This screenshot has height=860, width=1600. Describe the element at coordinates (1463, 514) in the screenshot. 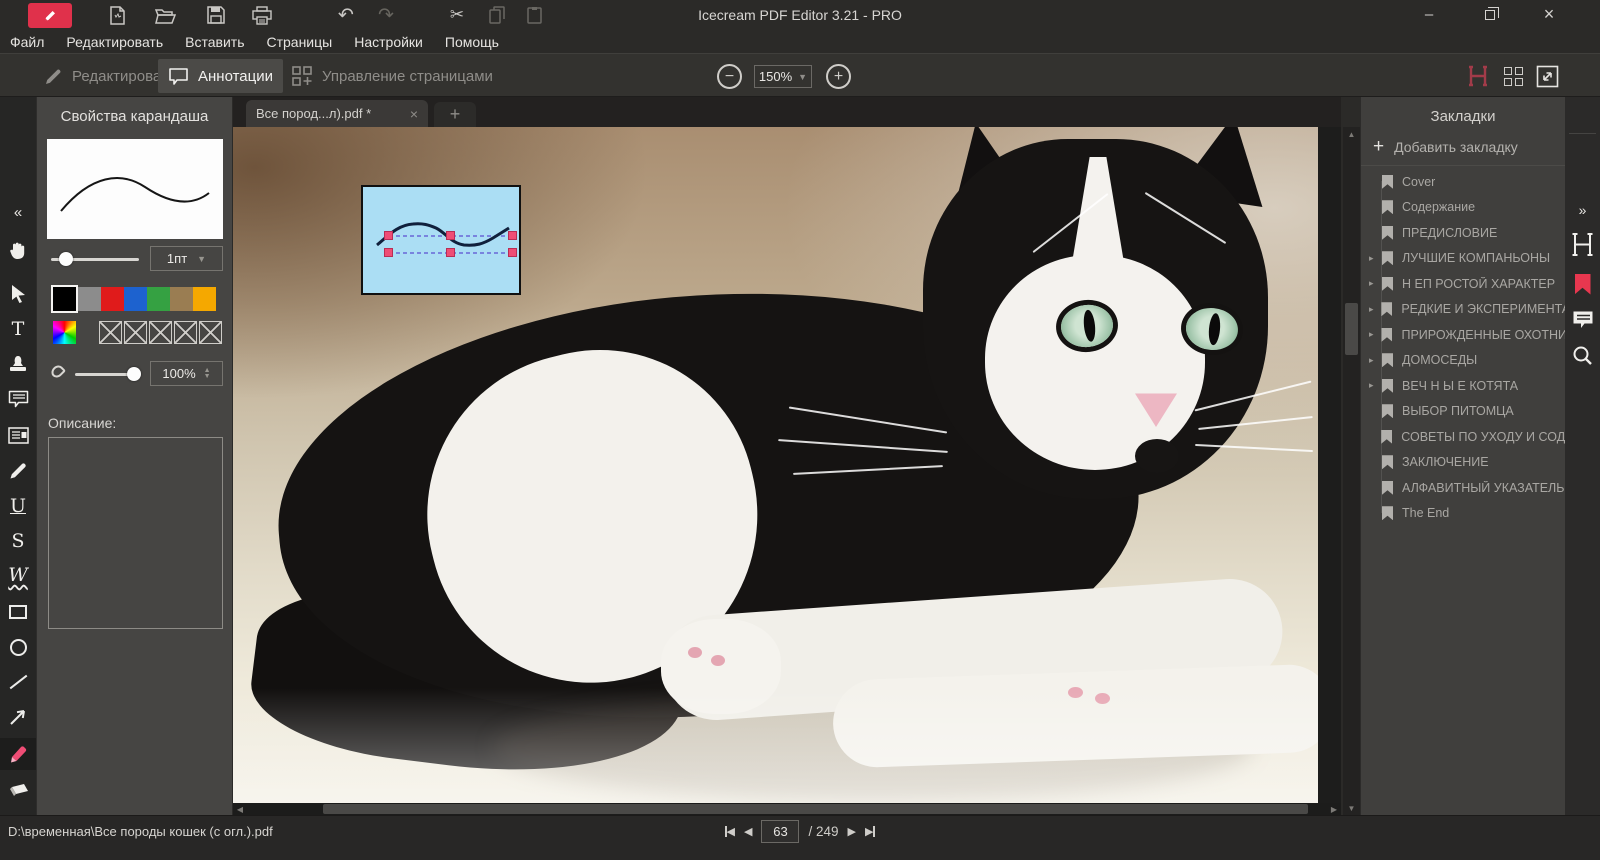

I see `bookmark-item: ▸The End` at that location.